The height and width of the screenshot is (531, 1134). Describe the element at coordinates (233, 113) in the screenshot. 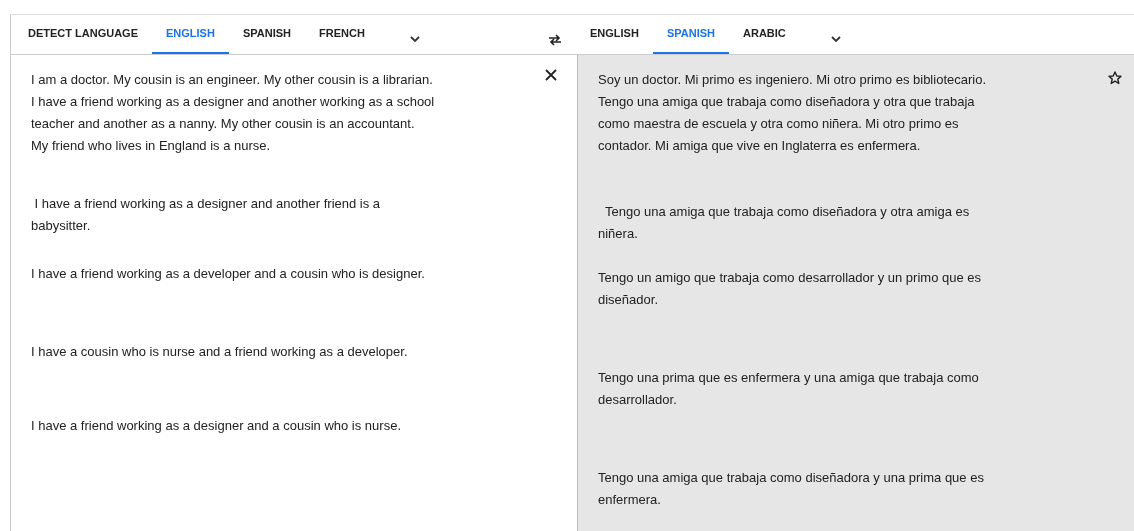

I see `source-paragraph: I am a doctor. My cousin is an engineer. My other cousin is a librarian. I have a friend working as a designer and another working as a school teacher and another as a nanny. My other cousin is an accountant. My friend who lives in England is a nurse.` at that location.